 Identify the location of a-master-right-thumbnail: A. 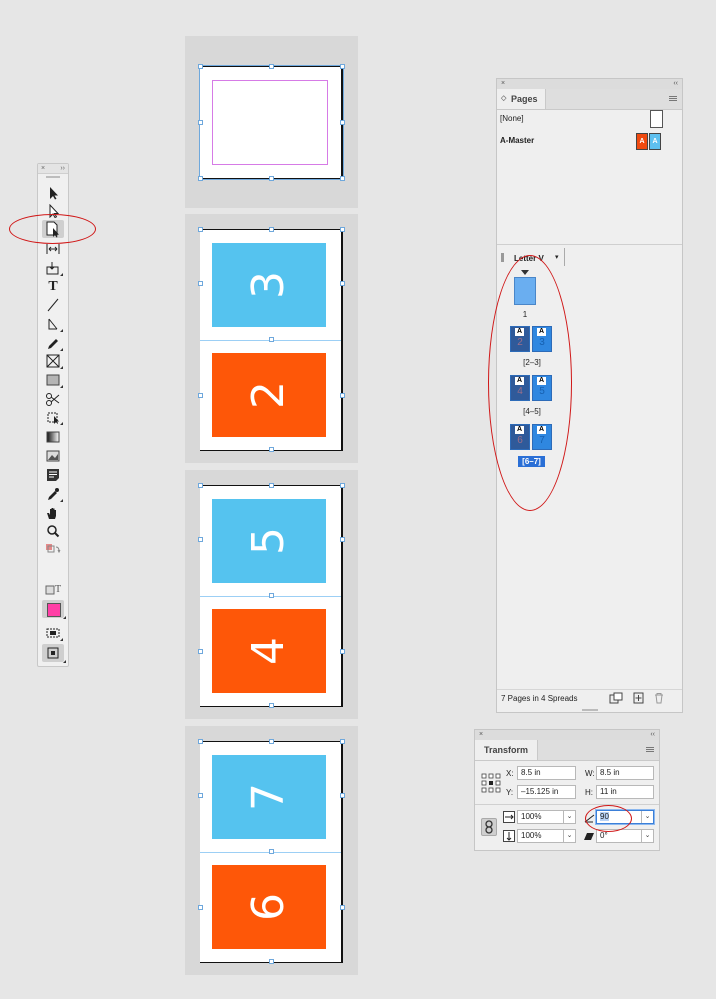
(655, 141).